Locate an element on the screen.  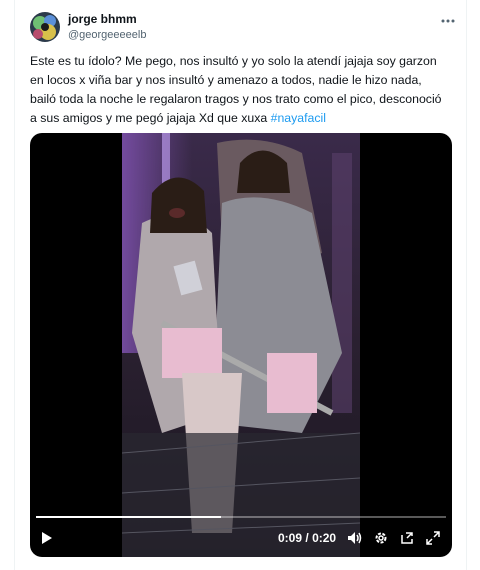
progress-bar is located at coordinates (241, 517).